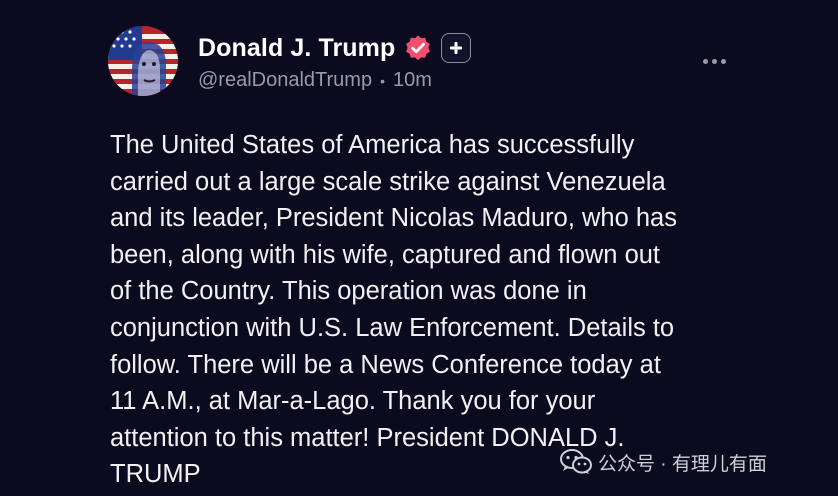 This screenshot has width=838, height=496. I want to click on post-timestamp: 10m, so click(412, 80).